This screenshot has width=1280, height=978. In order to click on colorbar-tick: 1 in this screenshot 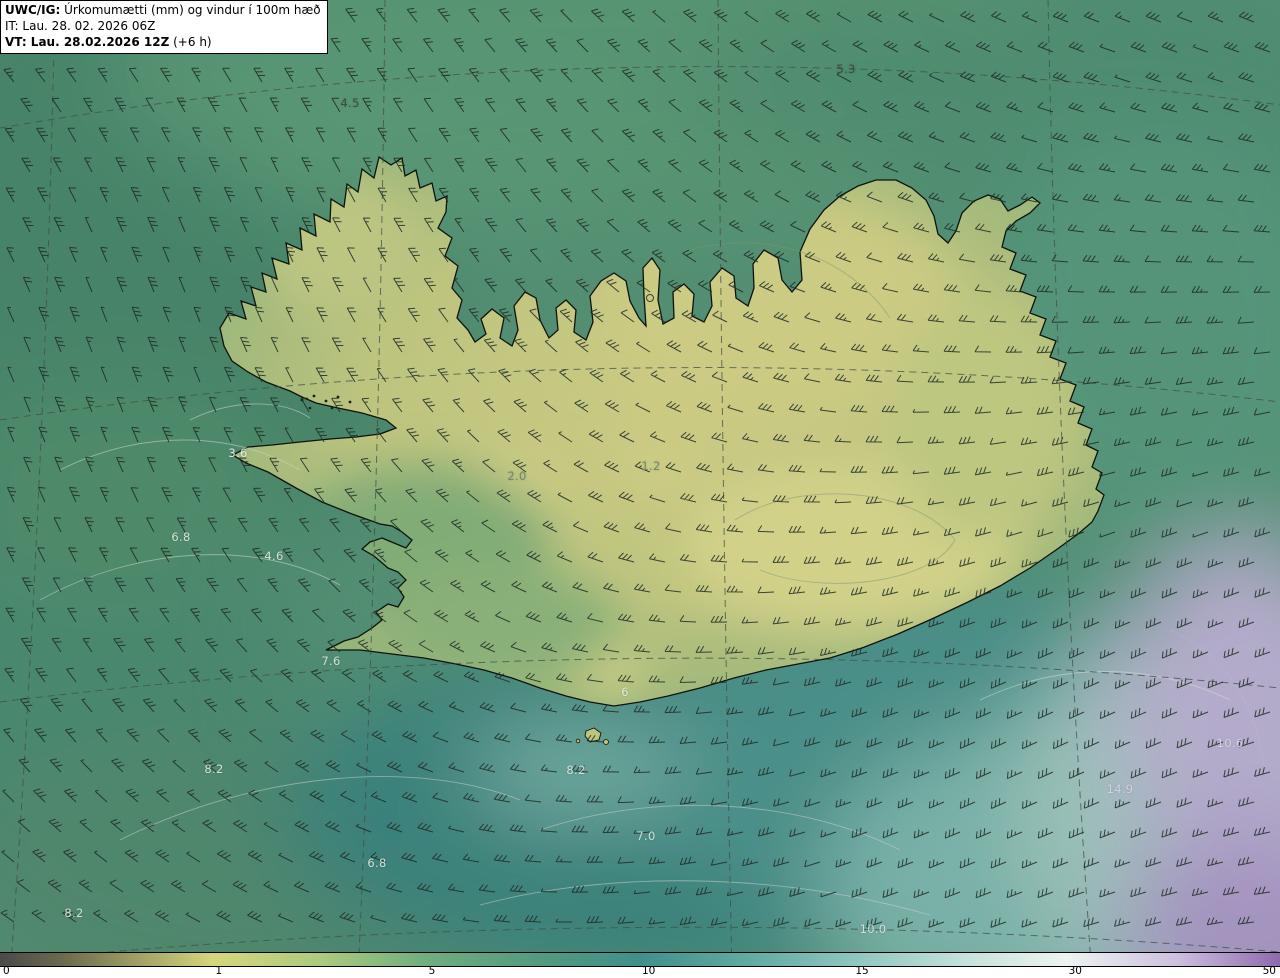, I will do `click(219, 971)`.